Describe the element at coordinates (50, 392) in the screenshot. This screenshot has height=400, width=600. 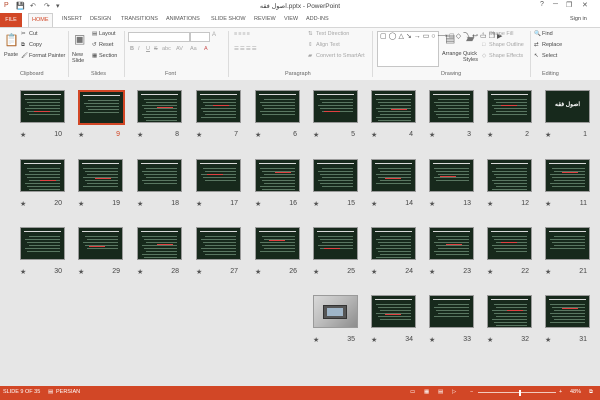
I see `spelling-icon: ▤` at that location.